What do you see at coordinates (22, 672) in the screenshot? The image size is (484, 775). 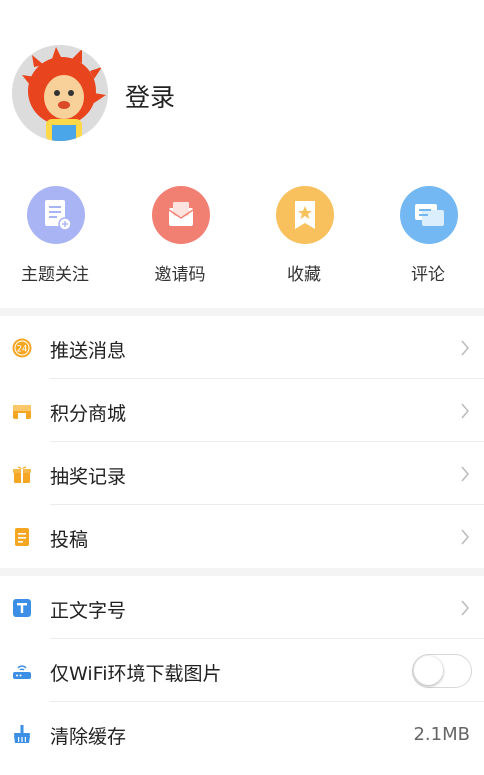 I see `router-icon` at bounding box center [22, 672].